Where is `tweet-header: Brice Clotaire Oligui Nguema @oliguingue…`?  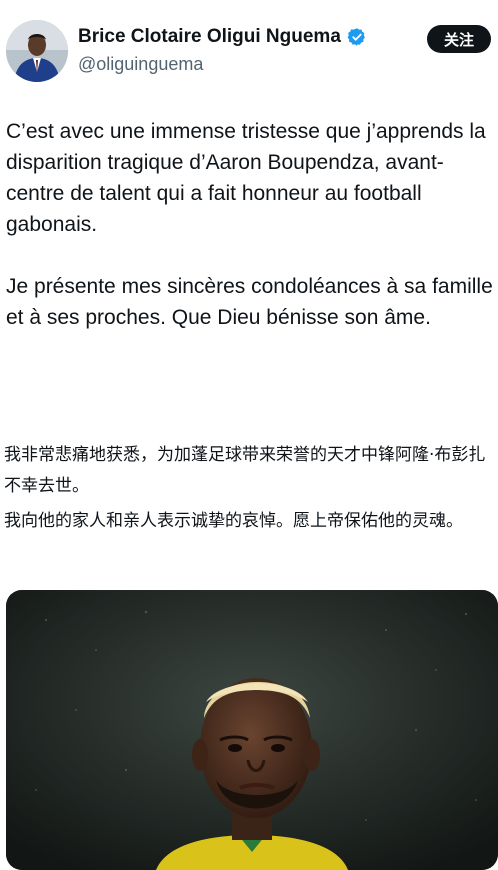
tweet-header: Brice Clotaire Oligui Nguema @oliguingue… is located at coordinates (249, 50).